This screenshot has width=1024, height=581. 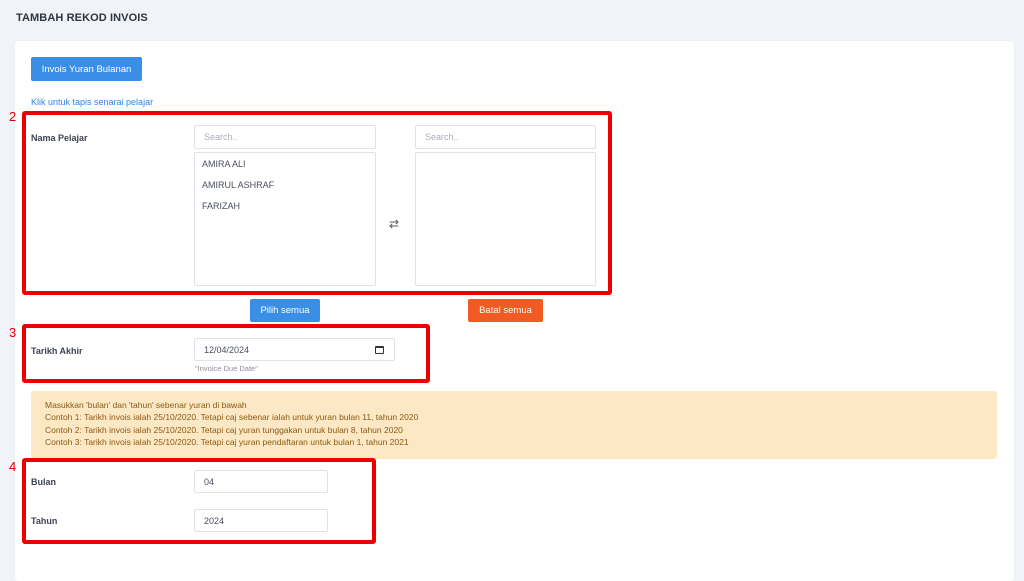 I want to click on filter-students-link: Klik untuk tapis senarai pelajar, so click(x=92, y=102).